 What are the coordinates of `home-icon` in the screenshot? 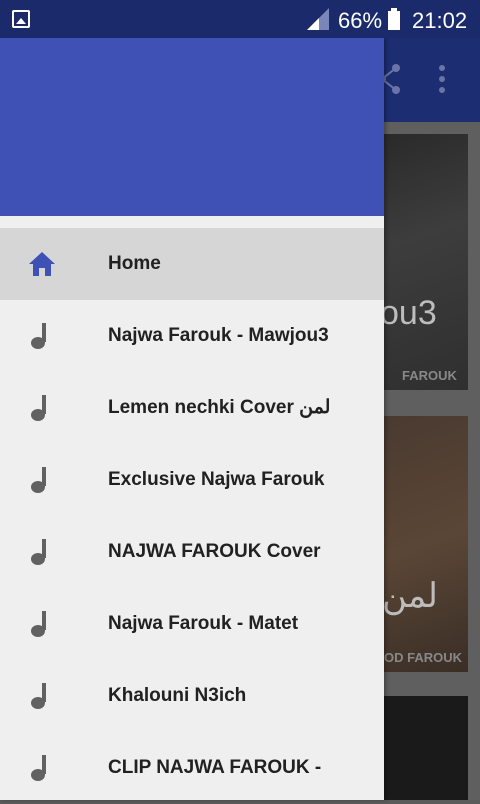 It's located at (42, 264).